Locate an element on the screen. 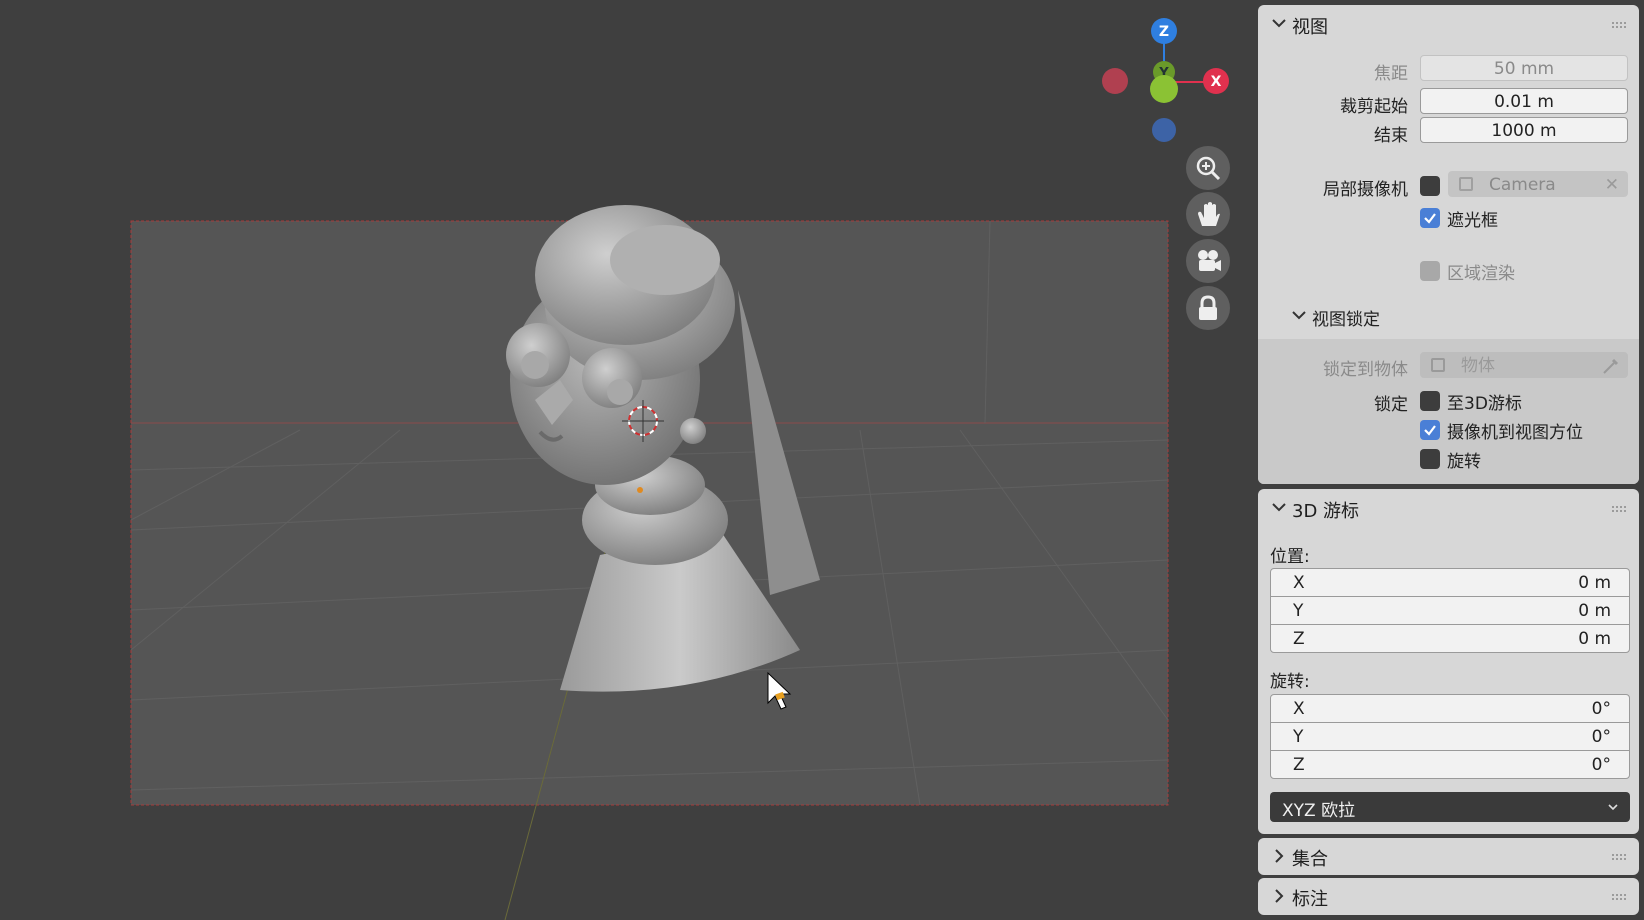  rotation-label: 旋转: is located at coordinates (1290, 682).